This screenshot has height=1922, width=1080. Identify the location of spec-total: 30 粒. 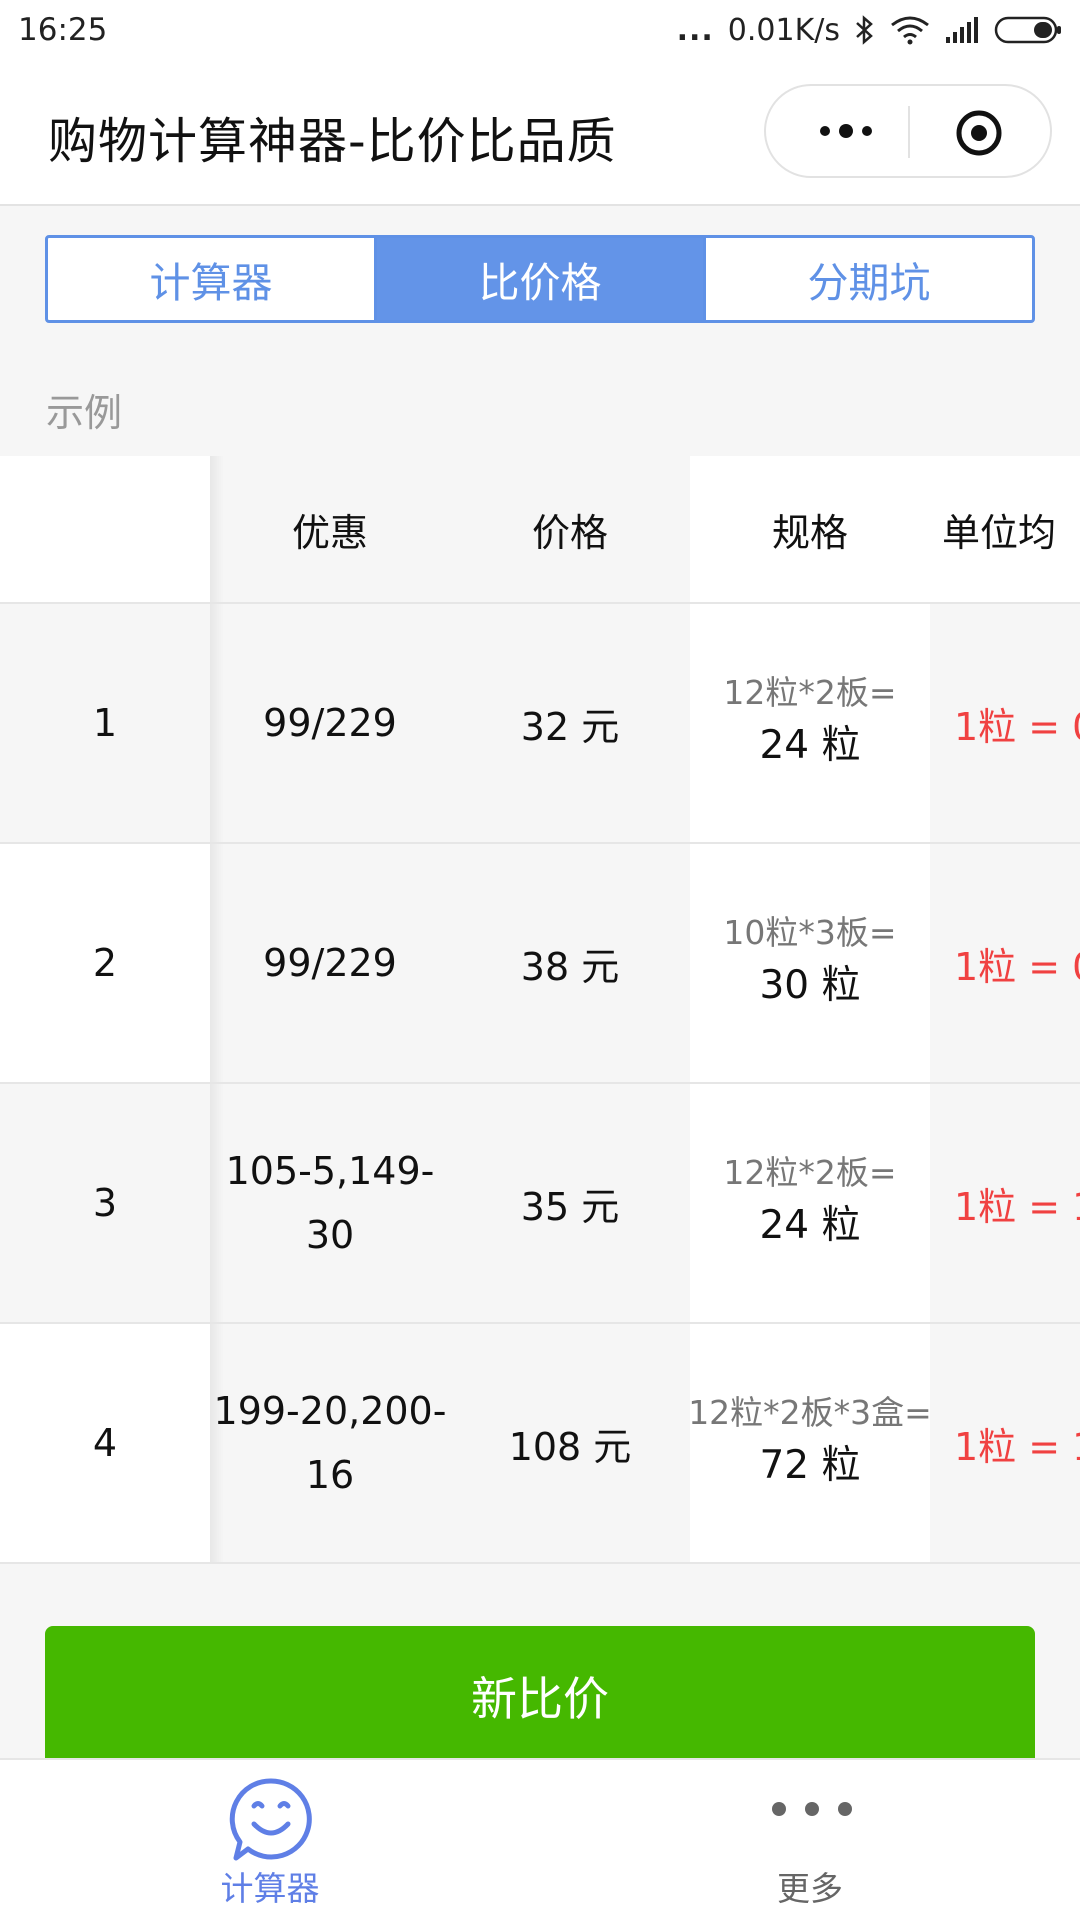
(810, 985).